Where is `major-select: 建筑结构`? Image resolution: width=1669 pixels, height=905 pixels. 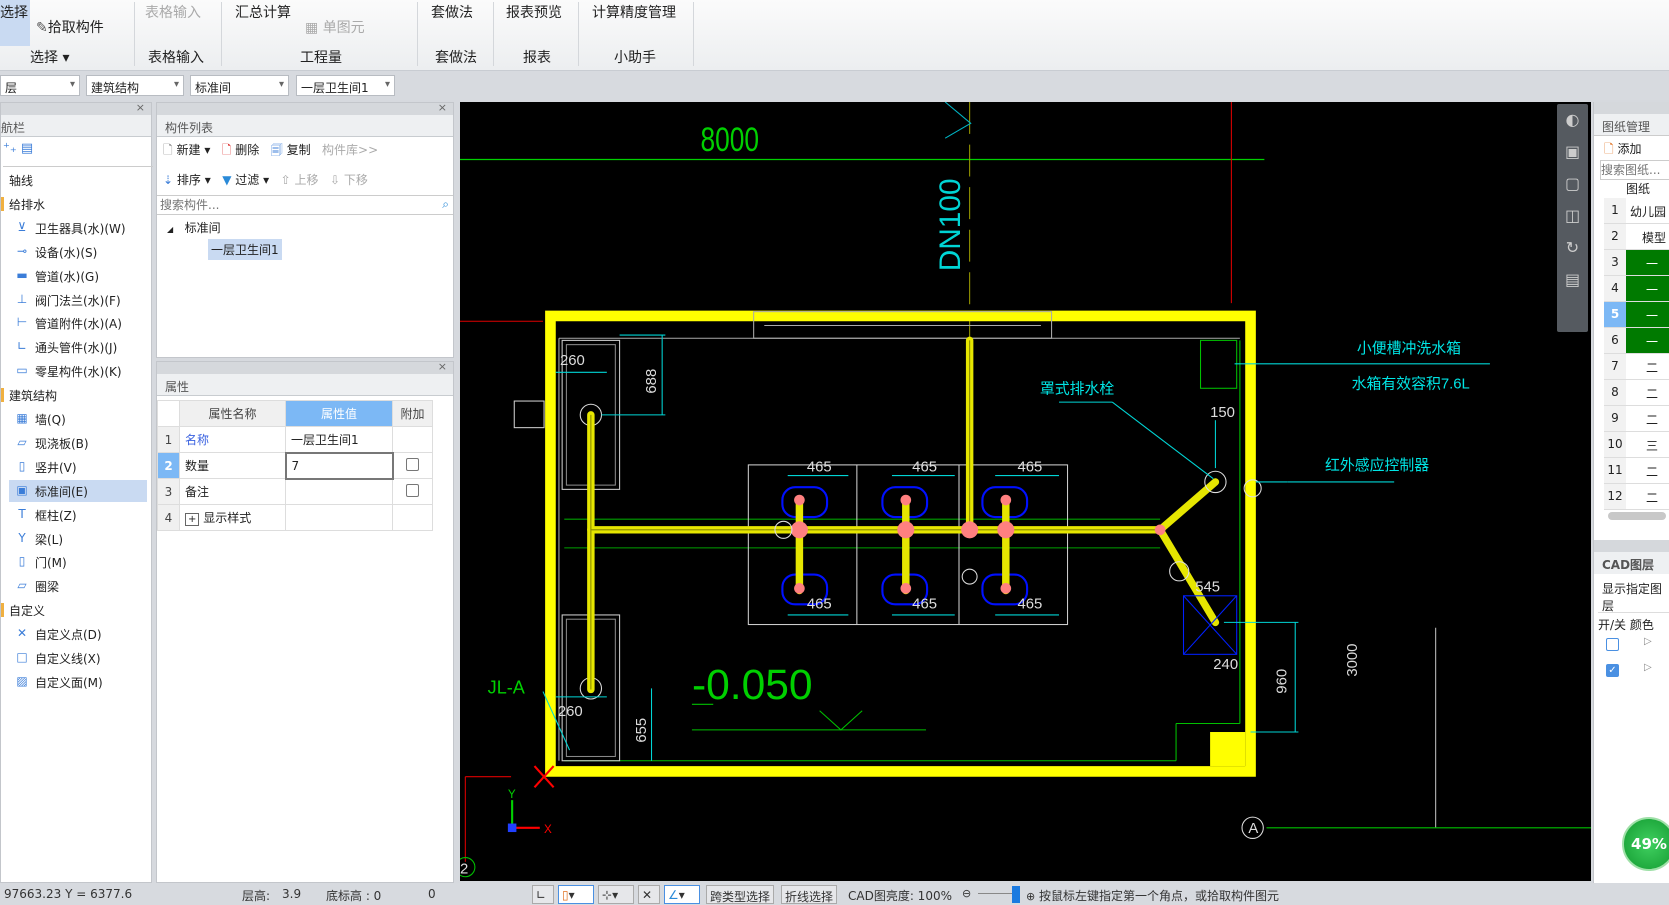
major-select: 建筑结构 is located at coordinates (135, 85).